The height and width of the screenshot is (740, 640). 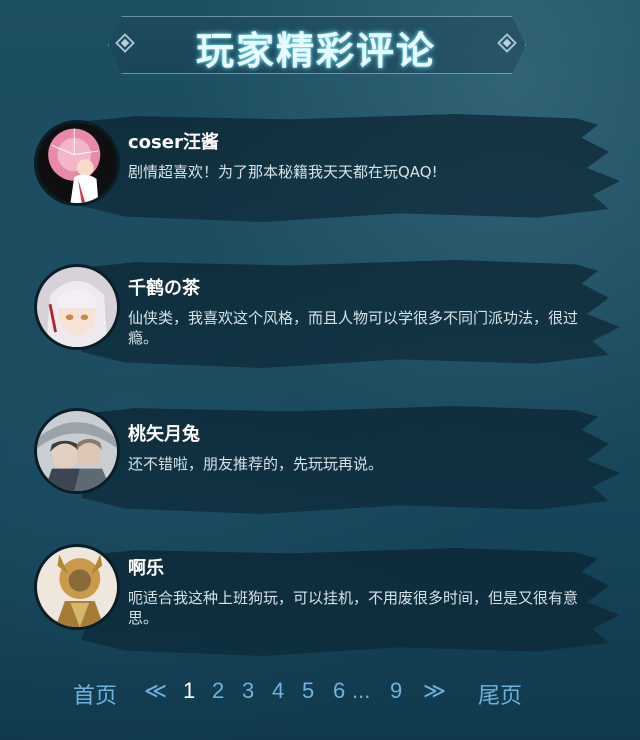 I want to click on comment-text: 仙侠类，我喜欢这个风格，而且人物可以学很多不同门派功法，很过瘾。, so click(x=353, y=328).